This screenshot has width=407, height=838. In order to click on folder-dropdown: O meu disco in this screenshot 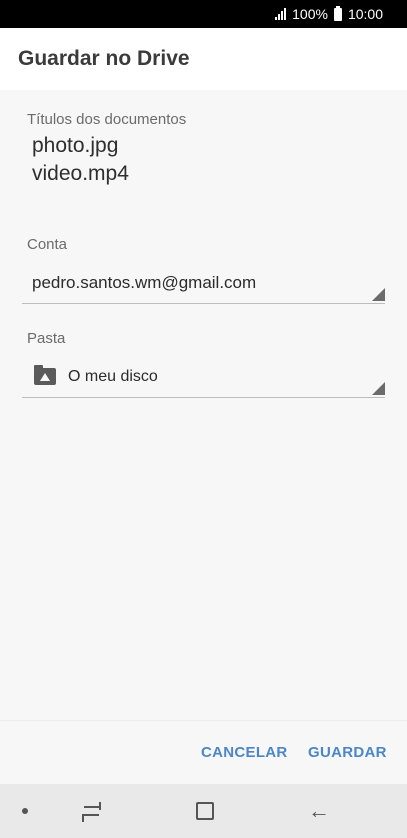, I will do `click(203, 377)`.